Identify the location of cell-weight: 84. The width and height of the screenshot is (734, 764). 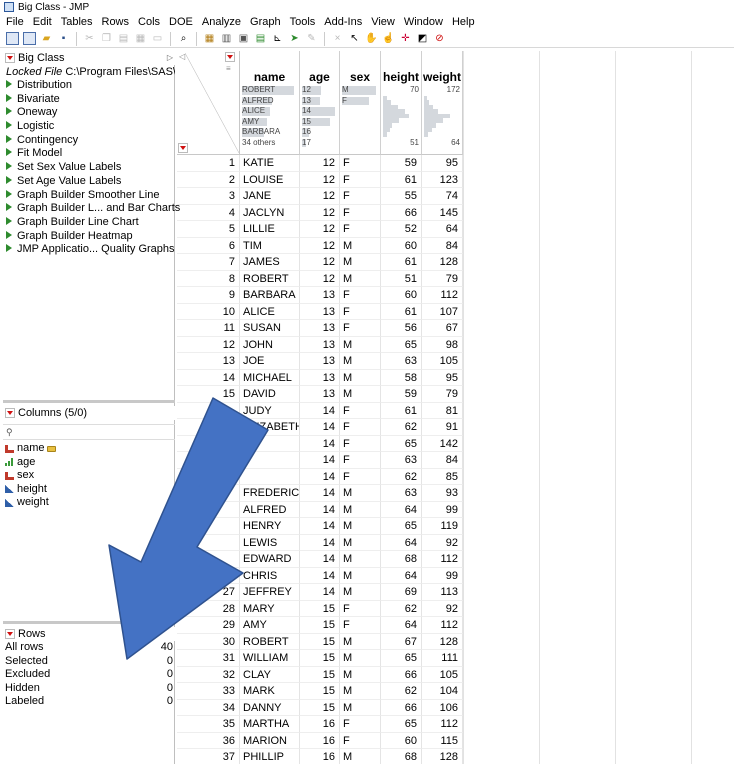
(442, 460).